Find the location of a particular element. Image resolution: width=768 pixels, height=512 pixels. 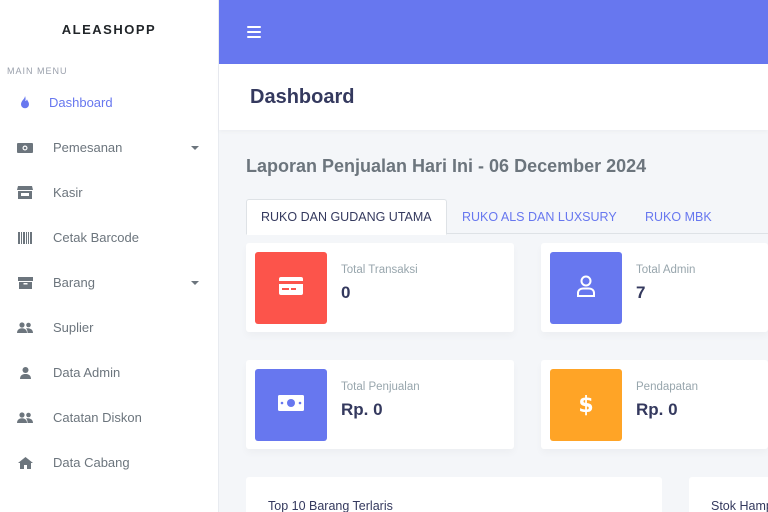

page-title: Dashboard is located at coordinates (302, 97).